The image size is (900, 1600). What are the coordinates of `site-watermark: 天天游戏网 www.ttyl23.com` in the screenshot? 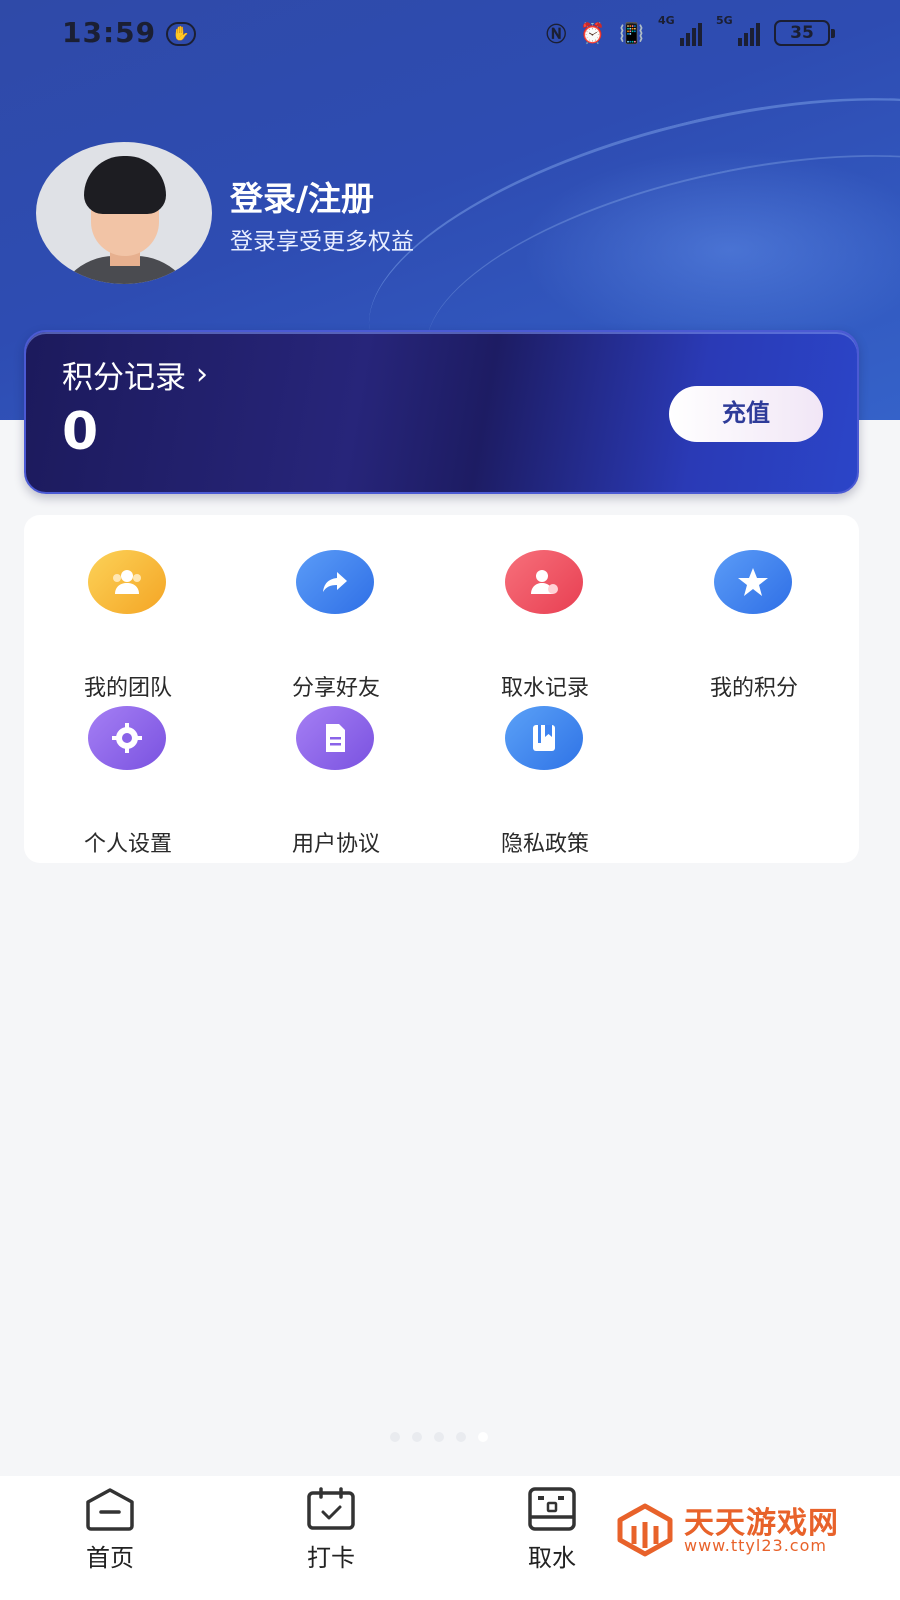 It's located at (741, 1528).